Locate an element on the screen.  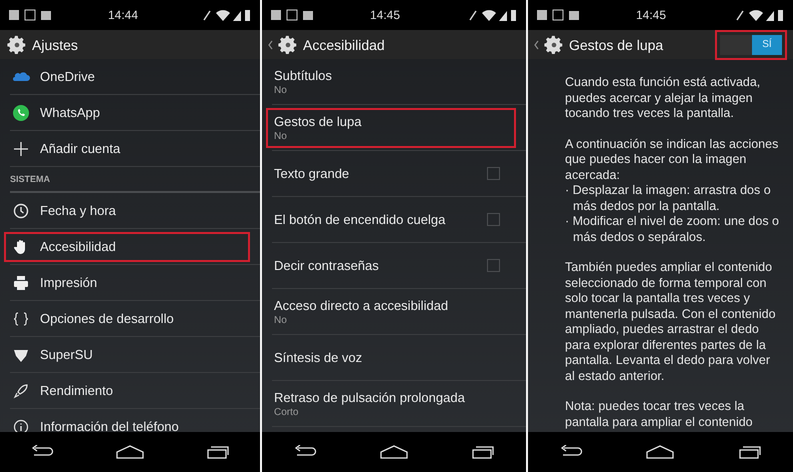
description-text: Nota: puedes tocar tres veces la pantalla para ampliar el contenido is located at coordinates (659, 414).